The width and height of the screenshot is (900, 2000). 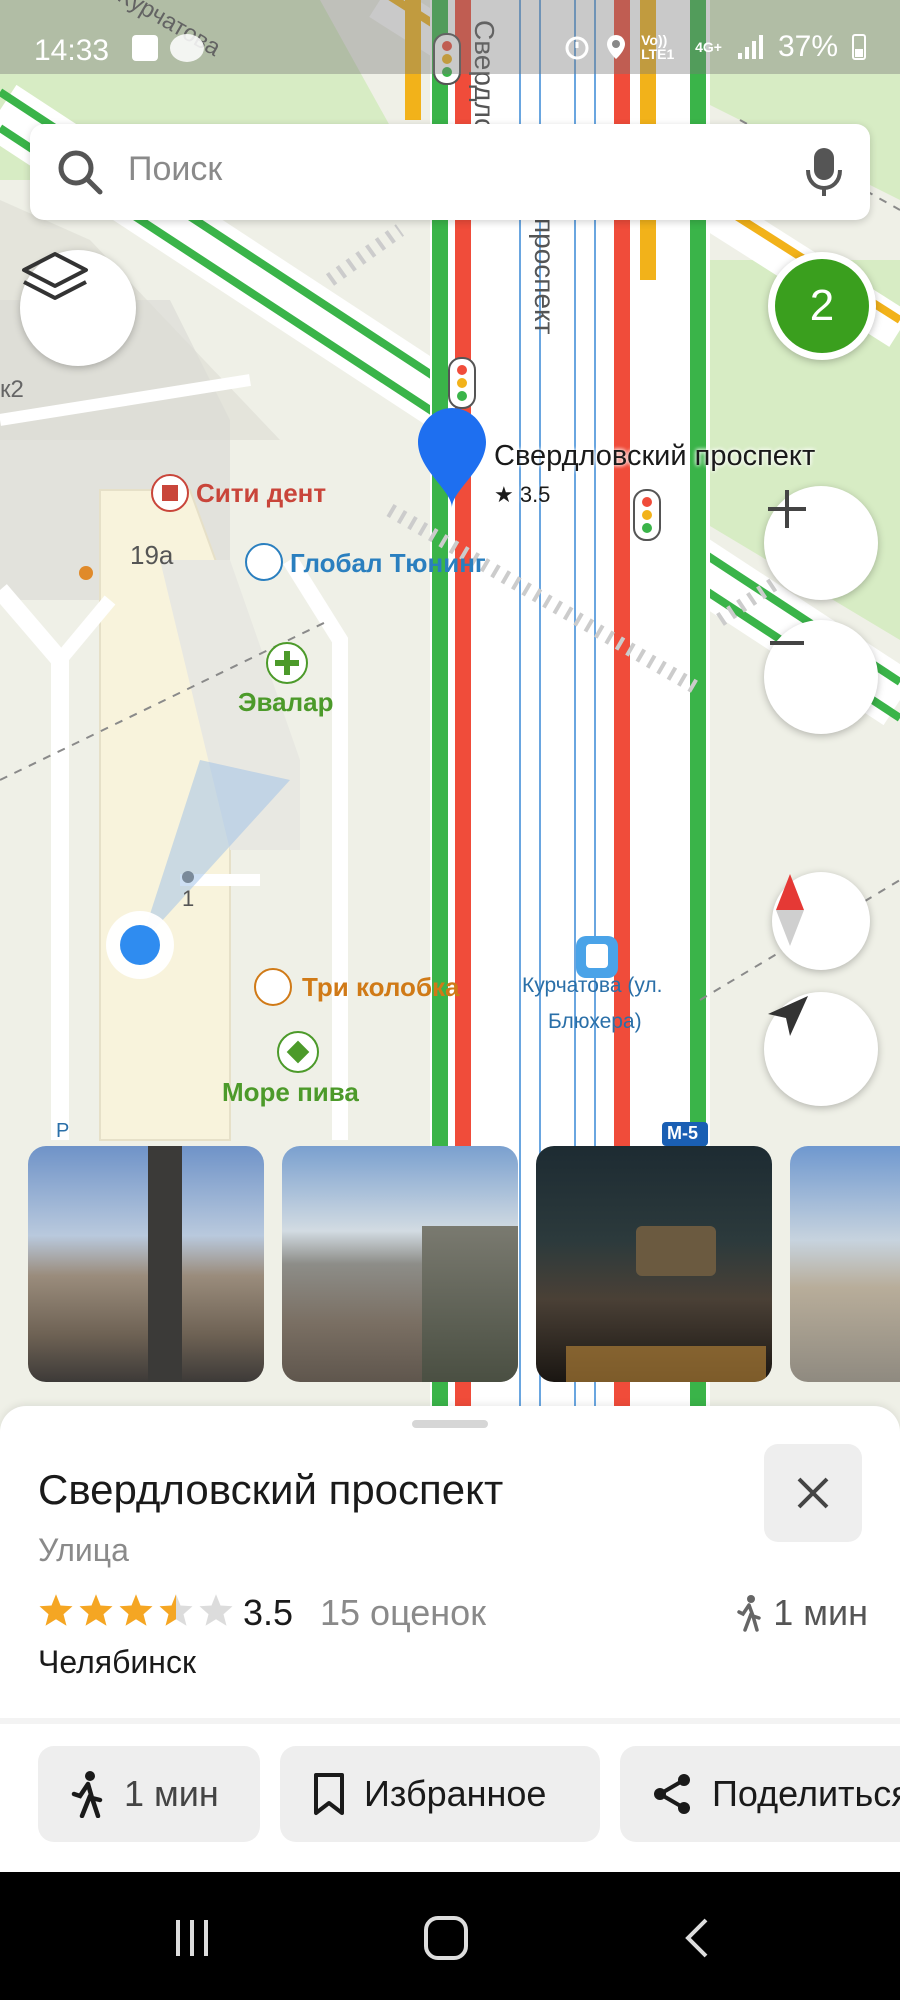 What do you see at coordinates (595, 1022) in the screenshot?
I see `tram-stop-label: Блюхера)` at bounding box center [595, 1022].